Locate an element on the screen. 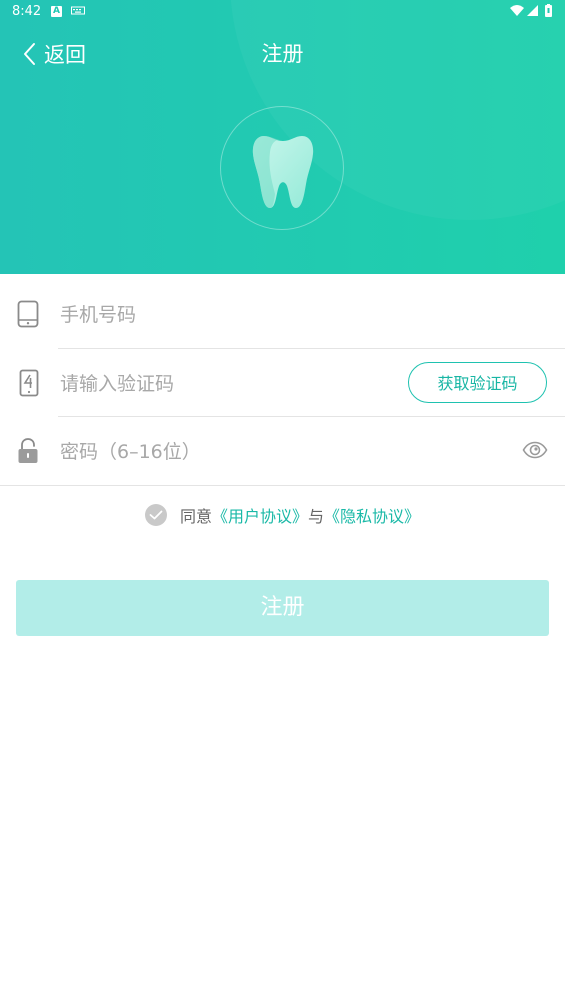 This screenshot has height=1004, width=565. verification-code-input is located at coordinates (225, 384).